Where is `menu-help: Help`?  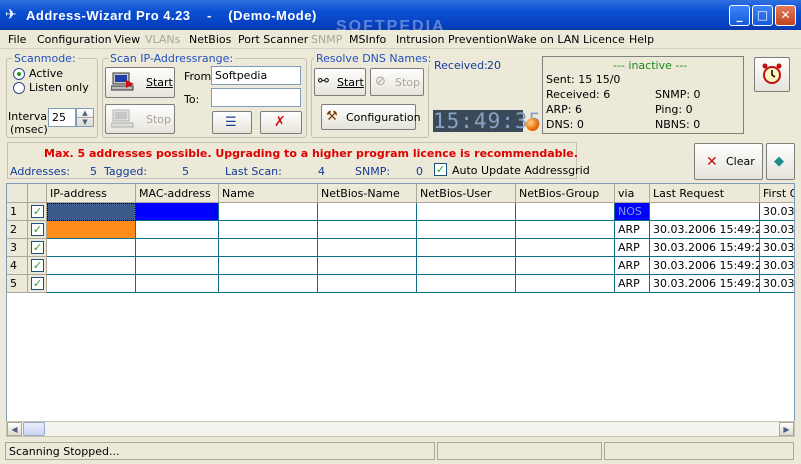
menu-help: Help is located at coordinates (641, 39).